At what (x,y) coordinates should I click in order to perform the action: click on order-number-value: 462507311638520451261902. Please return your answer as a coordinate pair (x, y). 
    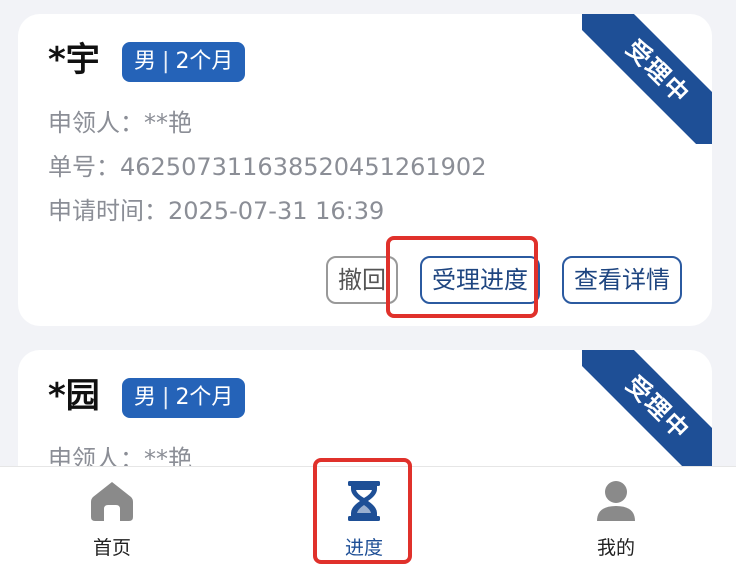
    Looking at the image, I should click on (303, 167).